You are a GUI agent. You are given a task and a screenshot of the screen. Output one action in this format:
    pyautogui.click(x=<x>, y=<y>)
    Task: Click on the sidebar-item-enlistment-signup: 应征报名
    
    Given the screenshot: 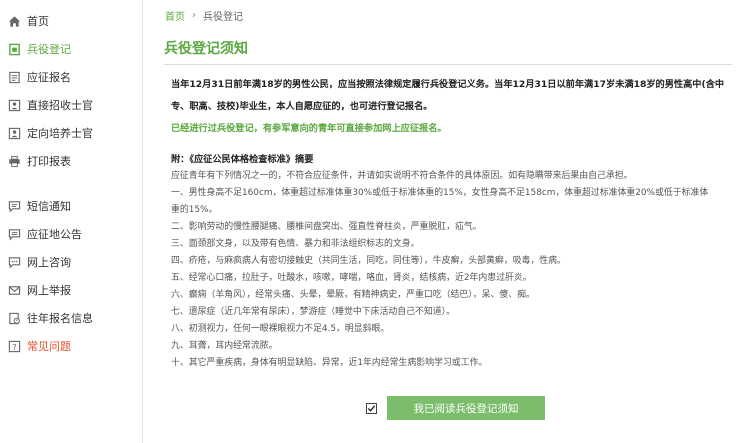 What is the action you would take?
    pyautogui.click(x=39, y=77)
    